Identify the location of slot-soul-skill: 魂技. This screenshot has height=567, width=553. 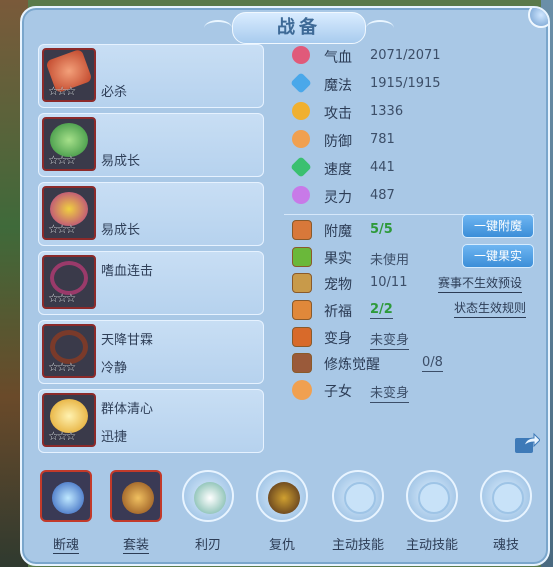
(506, 511).